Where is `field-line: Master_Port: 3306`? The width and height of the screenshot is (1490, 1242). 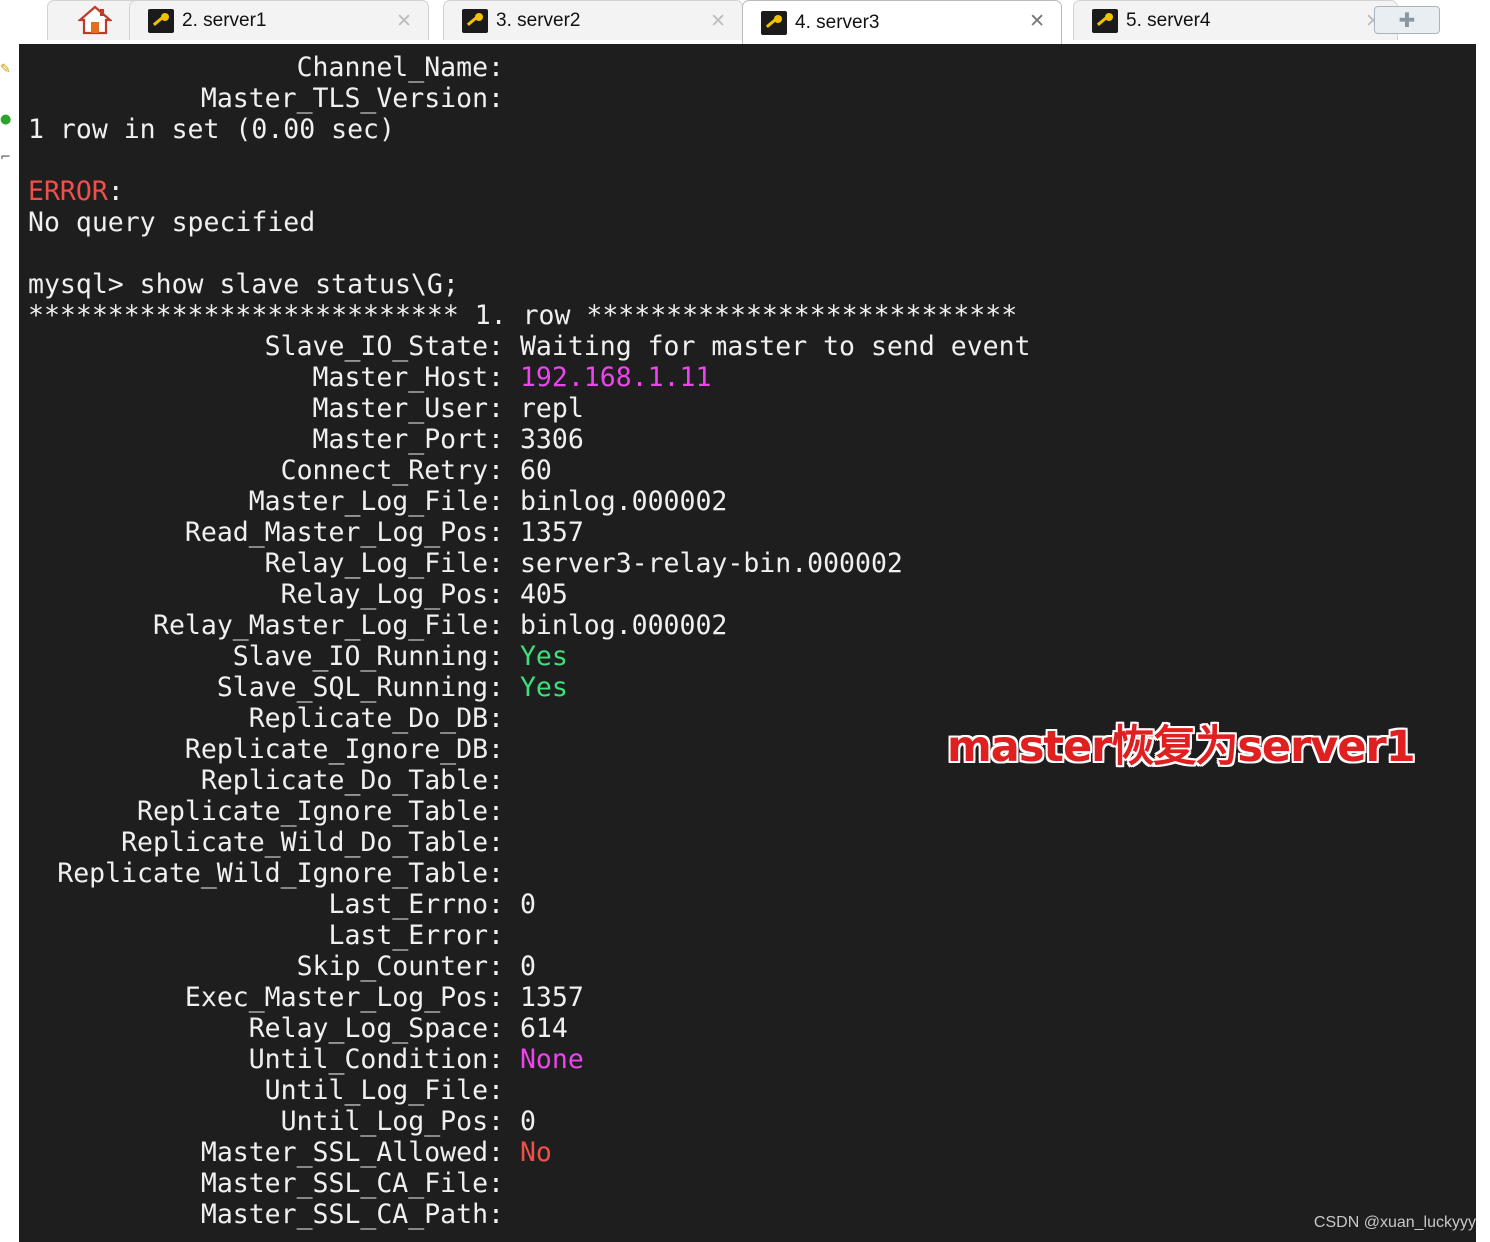 field-line: Master_Port: 3306 is located at coordinates (306, 439).